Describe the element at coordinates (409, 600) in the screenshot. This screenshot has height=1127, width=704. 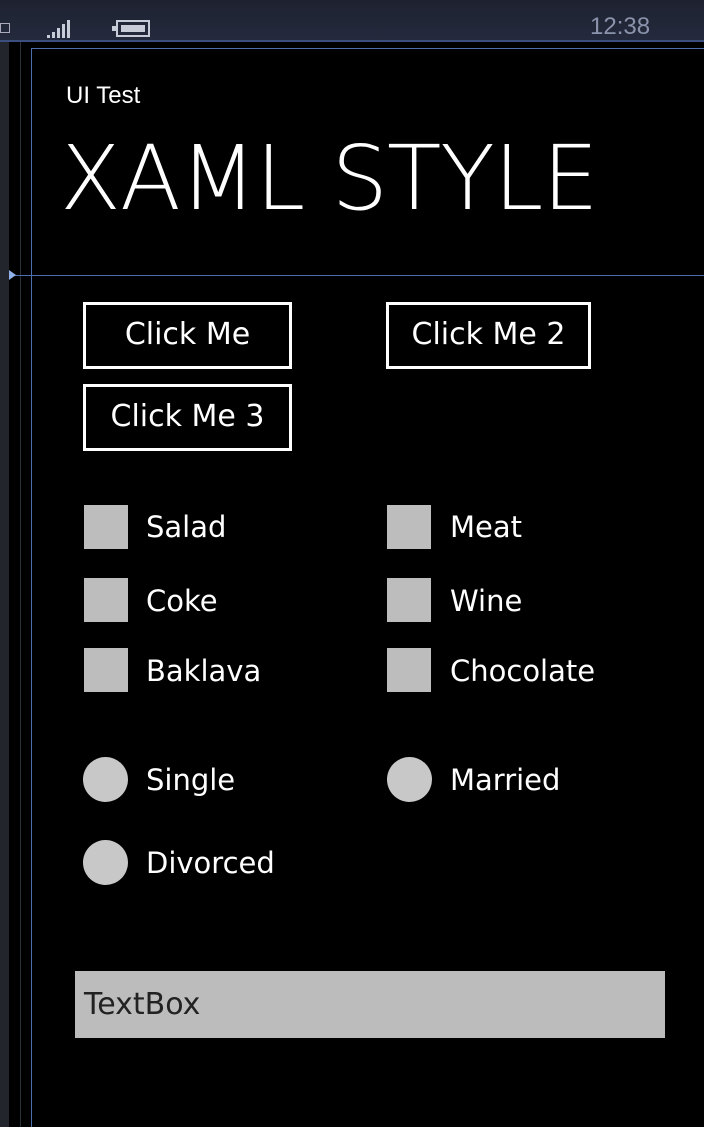
I see `checkbox-wine` at that location.